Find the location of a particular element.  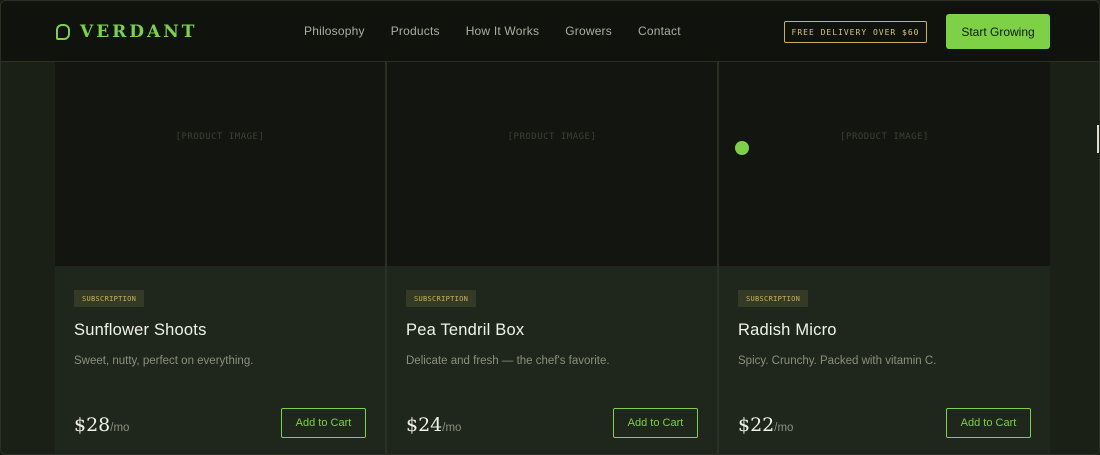

product-name: Sunflower Shoots is located at coordinates (140, 330).